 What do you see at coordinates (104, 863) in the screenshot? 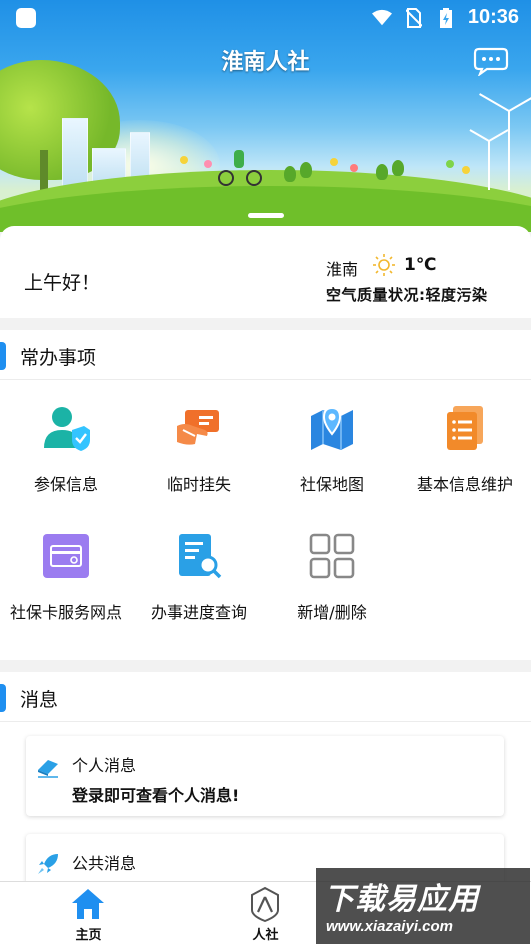
I see `message-title: 公共消息` at bounding box center [104, 863].